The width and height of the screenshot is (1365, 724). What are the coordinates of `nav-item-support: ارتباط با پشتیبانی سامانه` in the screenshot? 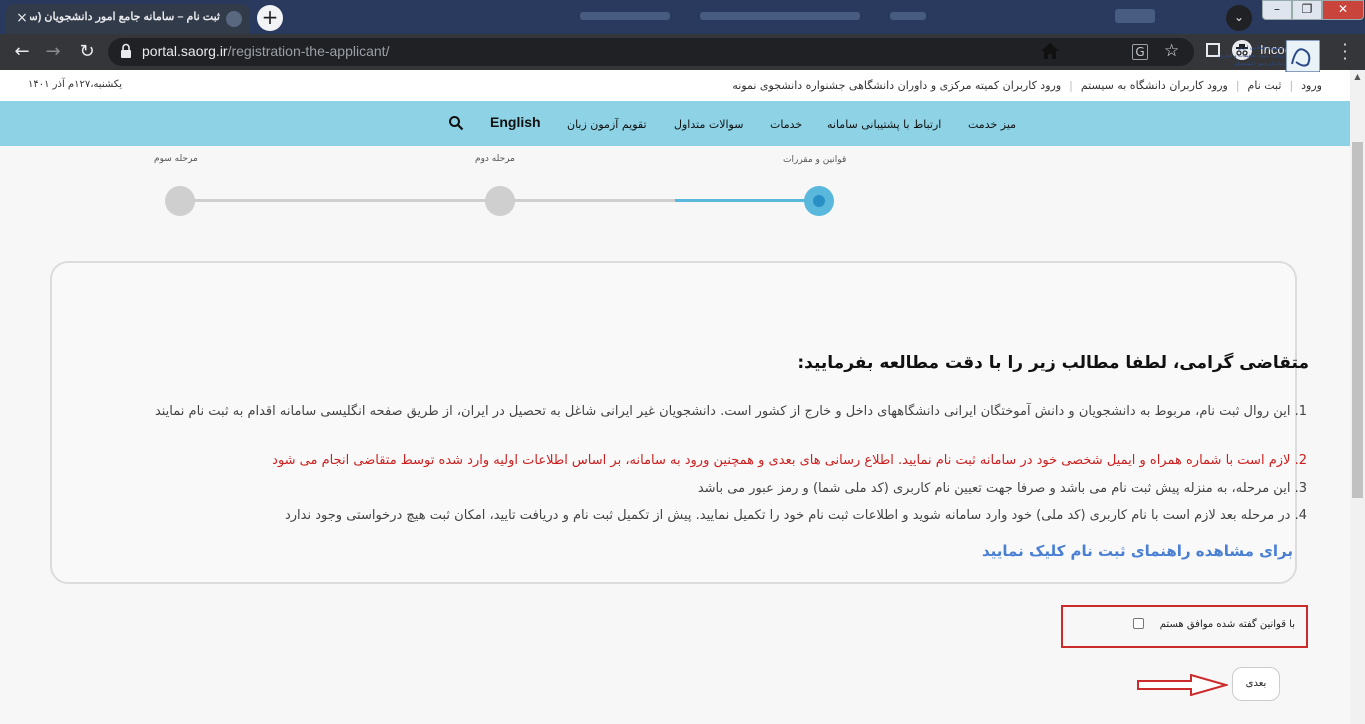 It's located at (884, 124).